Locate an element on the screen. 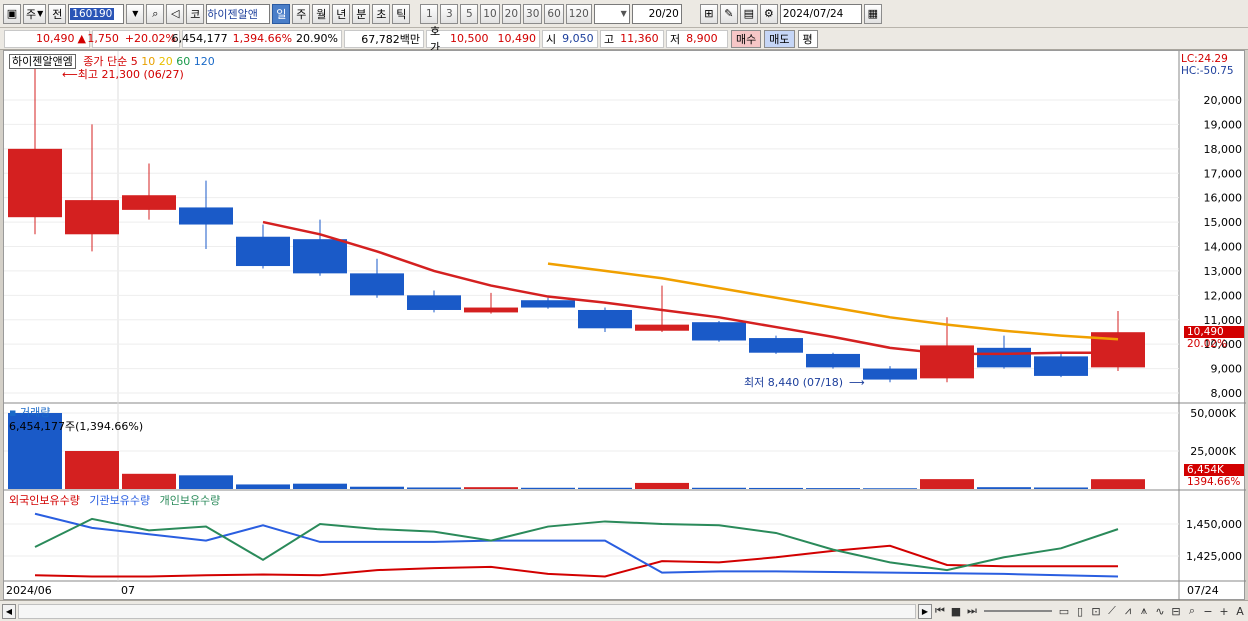 The width and height of the screenshot is (1248, 621). interval-20: 20 is located at coordinates (511, 13).